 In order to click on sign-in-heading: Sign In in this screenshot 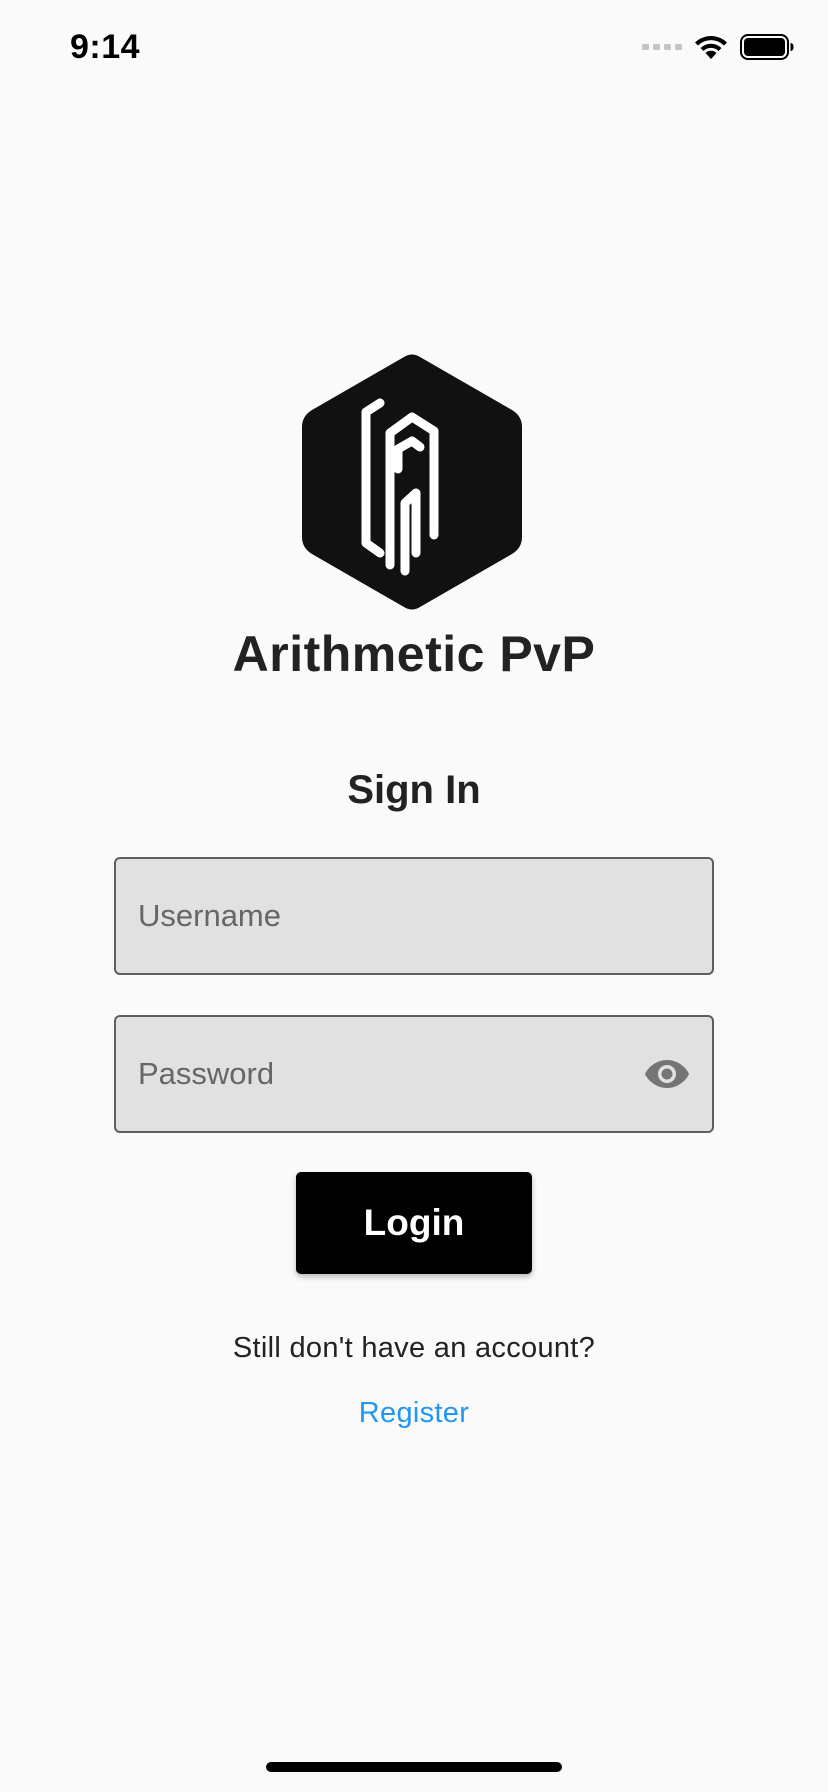, I will do `click(414, 790)`.